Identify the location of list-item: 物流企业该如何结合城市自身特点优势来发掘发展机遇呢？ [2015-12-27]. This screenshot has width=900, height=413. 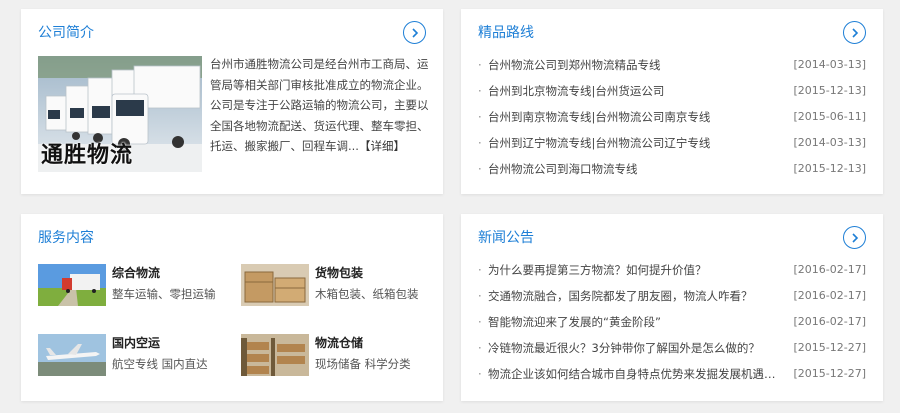
(672, 374).